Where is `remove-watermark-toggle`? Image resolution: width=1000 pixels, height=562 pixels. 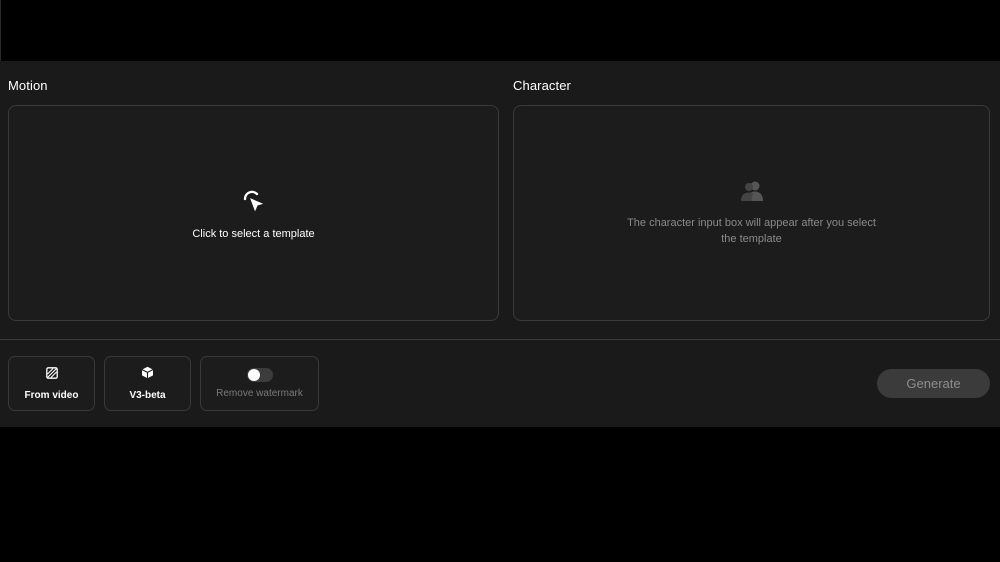 remove-watermark-toggle is located at coordinates (259, 375).